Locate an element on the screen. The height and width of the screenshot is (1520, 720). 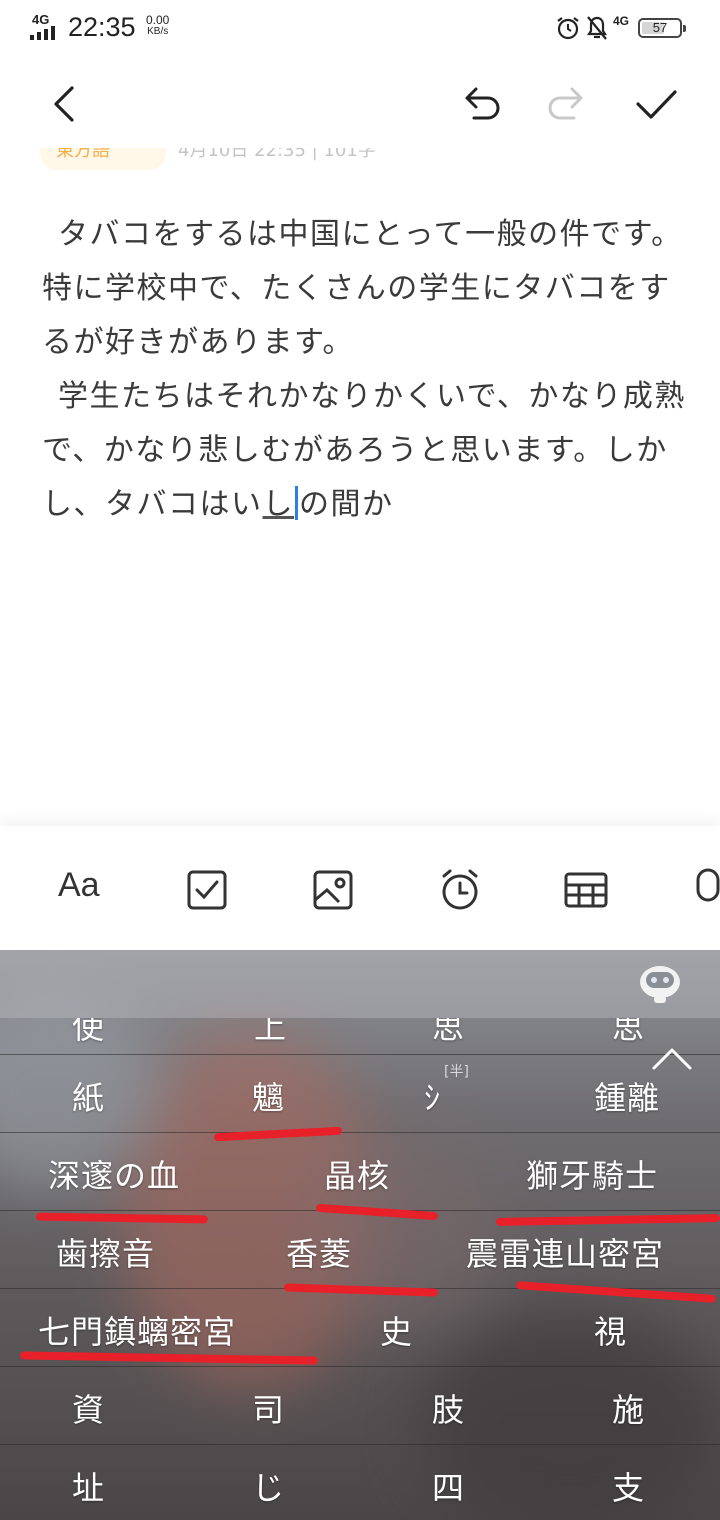
candidate-item: 七門鎮螭密宮 is located at coordinates (137, 1330).